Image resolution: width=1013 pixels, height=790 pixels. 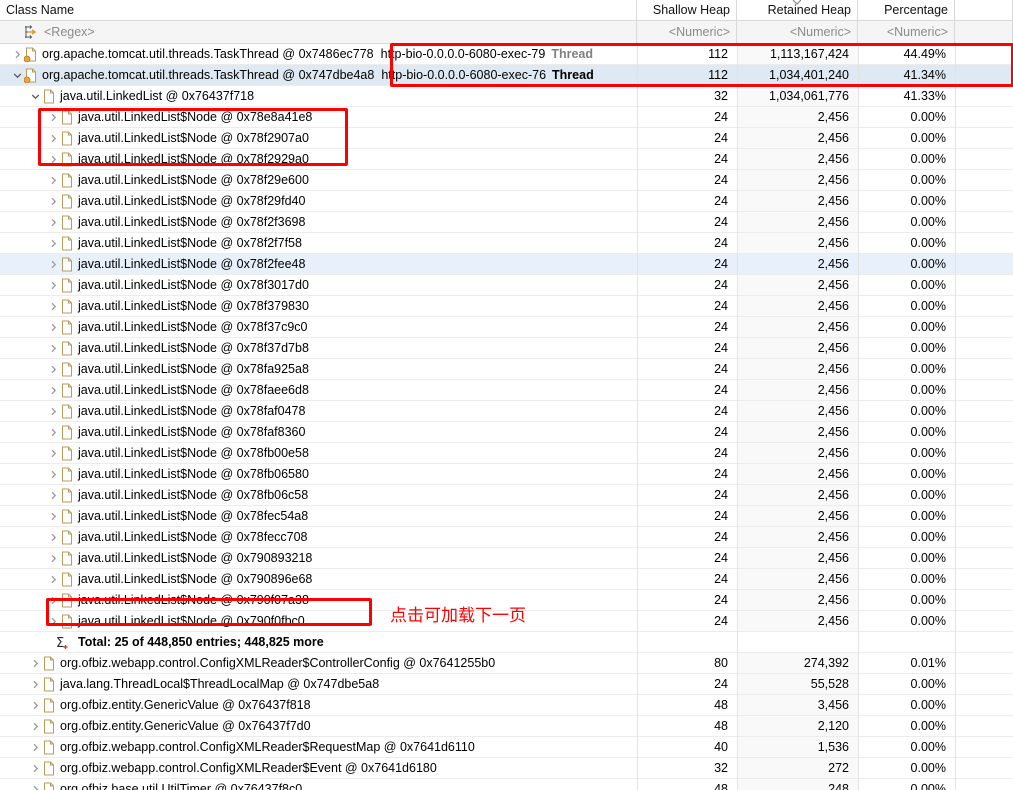 I want to click on cell-class-name: java.util.LinkedList$Node @ 0x78f29e600, so click(x=318, y=180).